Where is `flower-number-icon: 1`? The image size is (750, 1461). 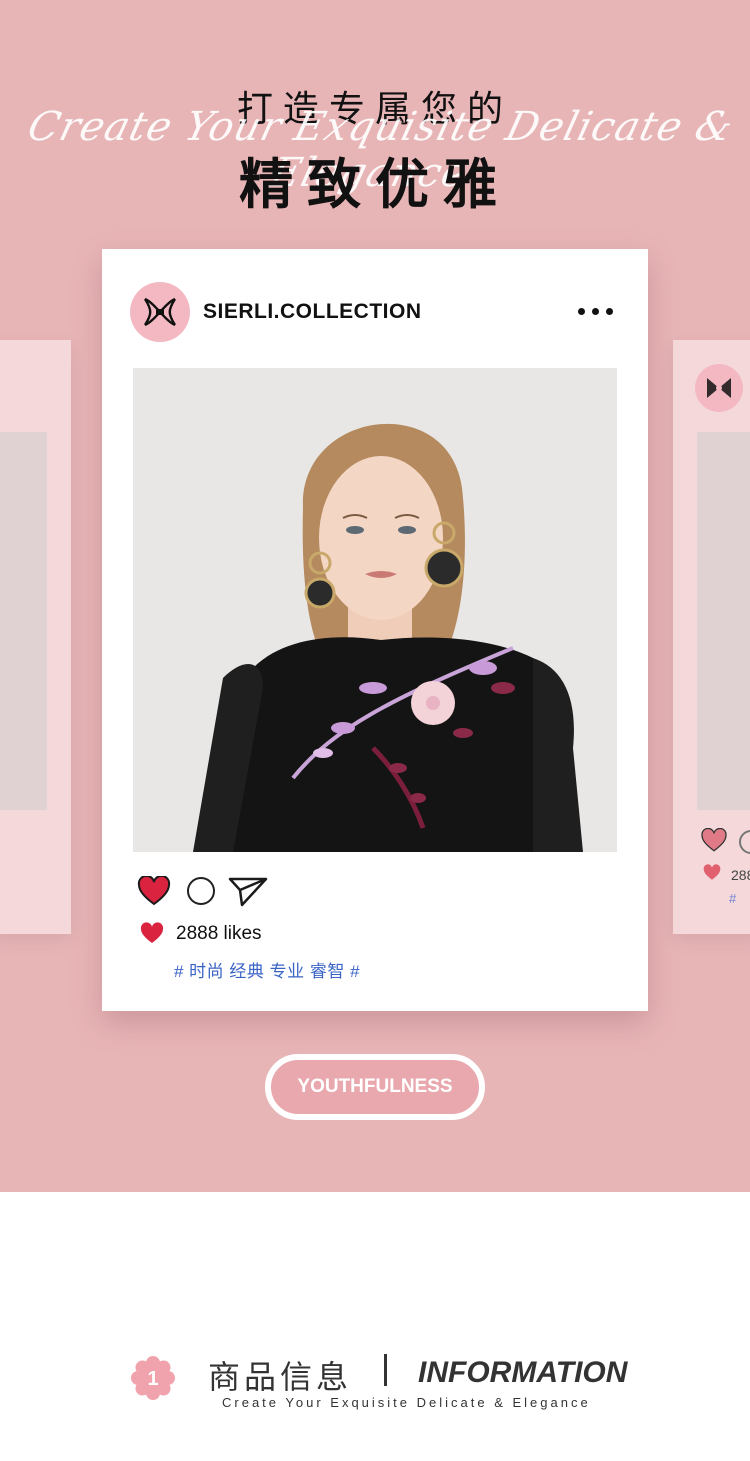
flower-number-icon: 1 is located at coordinates (153, 1378).